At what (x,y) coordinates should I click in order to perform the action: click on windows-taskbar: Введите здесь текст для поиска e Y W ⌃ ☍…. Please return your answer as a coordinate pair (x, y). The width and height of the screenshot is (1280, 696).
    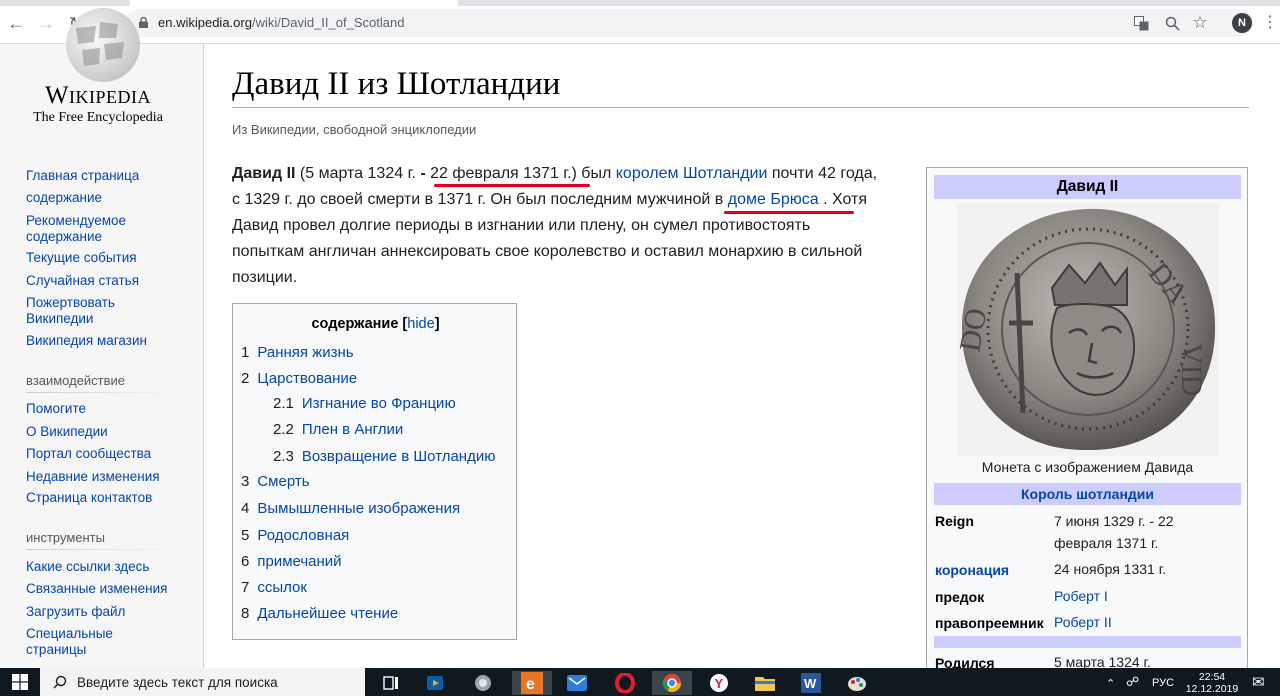
    Looking at the image, I should click on (640, 682).